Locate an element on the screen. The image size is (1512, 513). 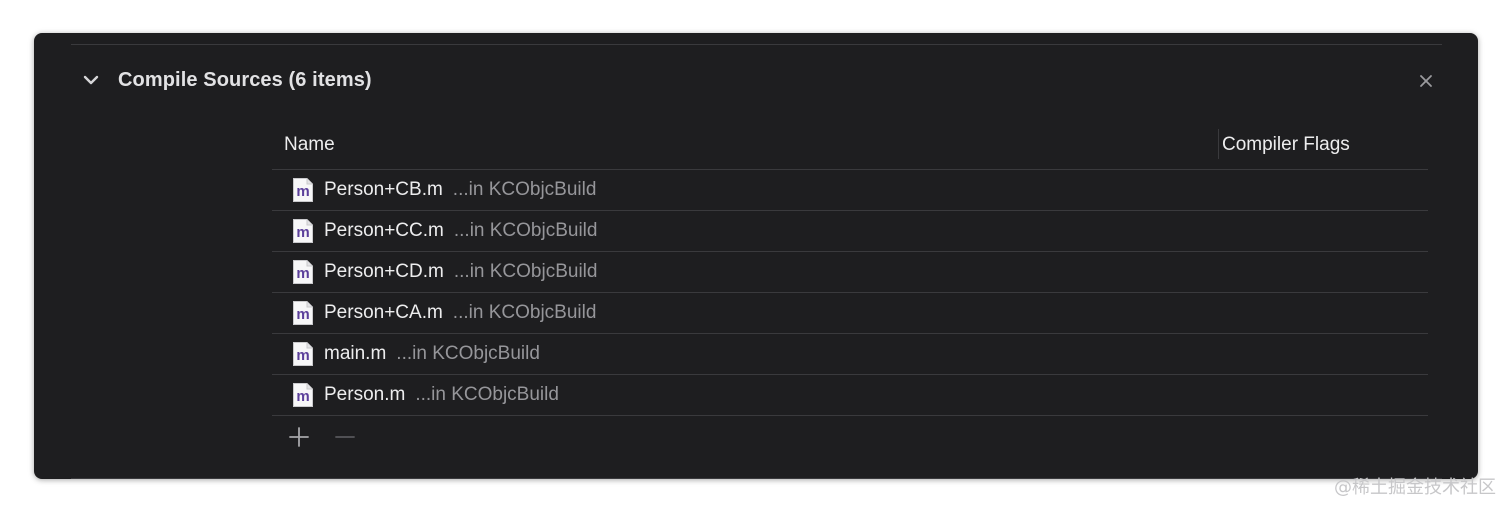
column-header-compiler-flags: Compiler Flags is located at coordinates (1286, 145).